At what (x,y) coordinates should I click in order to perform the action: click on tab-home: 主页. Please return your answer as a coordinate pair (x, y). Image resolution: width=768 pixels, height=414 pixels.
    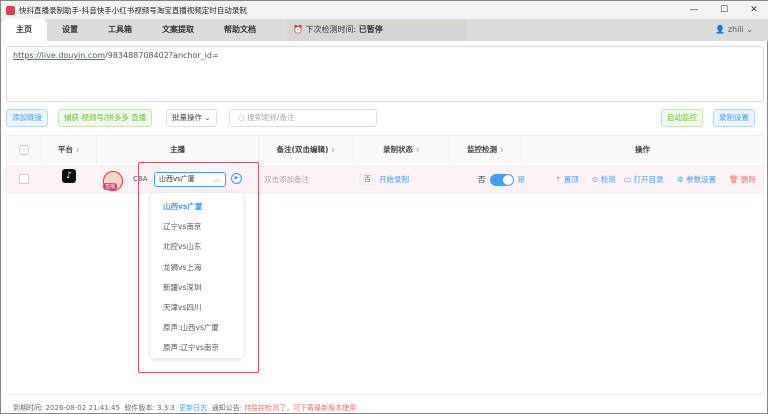
    Looking at the image, I should click on (24, 30).